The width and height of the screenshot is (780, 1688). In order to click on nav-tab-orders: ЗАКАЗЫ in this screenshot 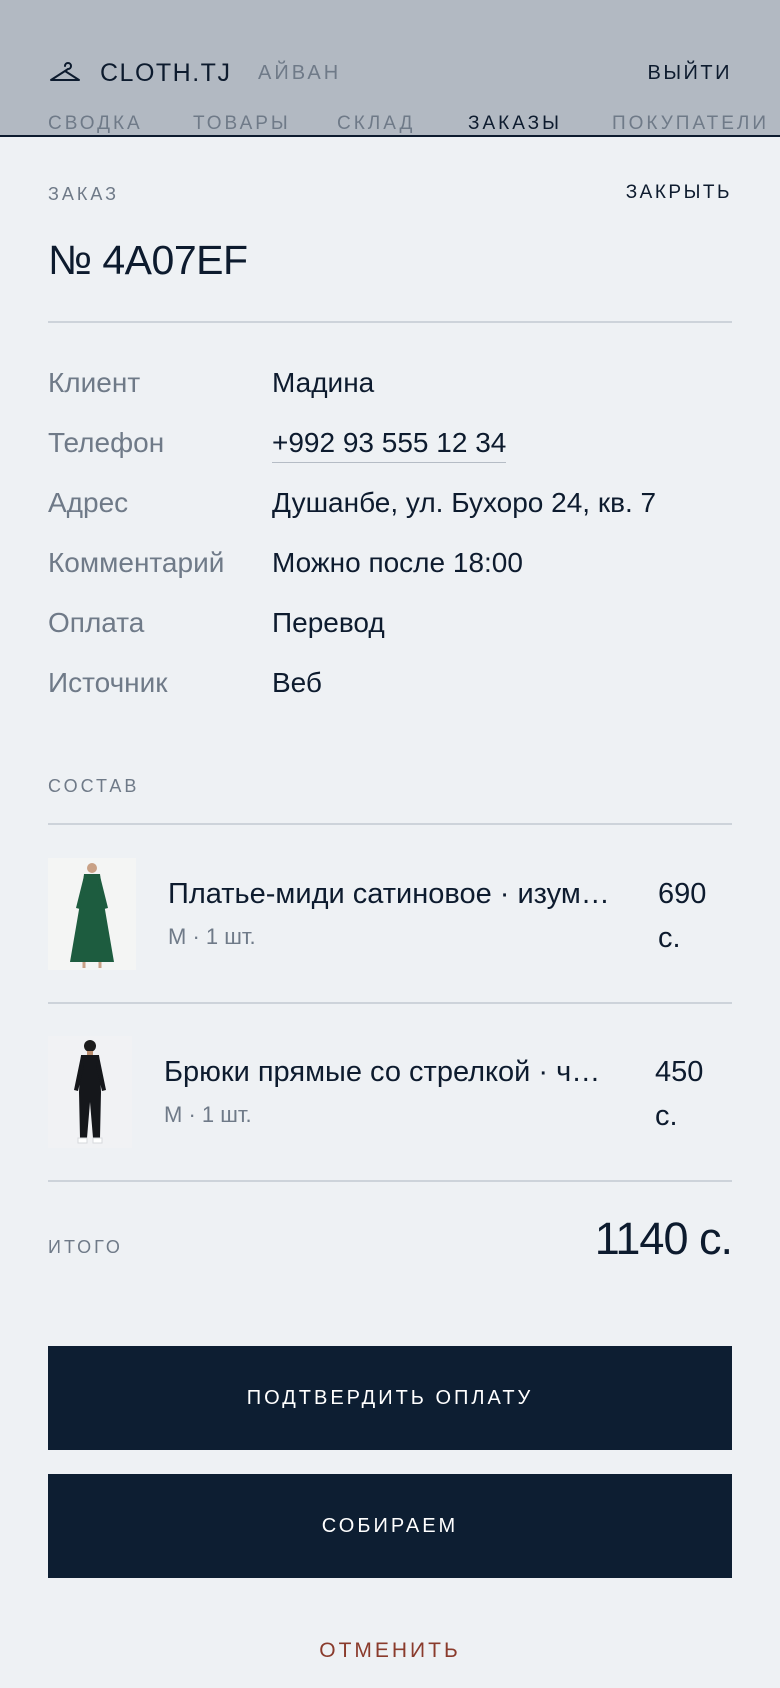, I will do `click(515, 124)`.